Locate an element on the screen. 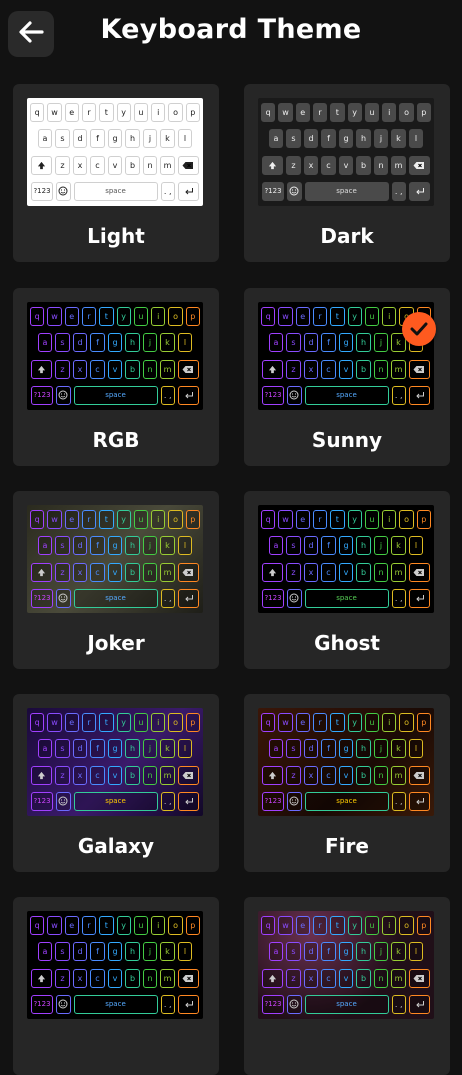 The height and width of the screenshot is (1075, 462). key-o: o is located at coordinates (406, 112).